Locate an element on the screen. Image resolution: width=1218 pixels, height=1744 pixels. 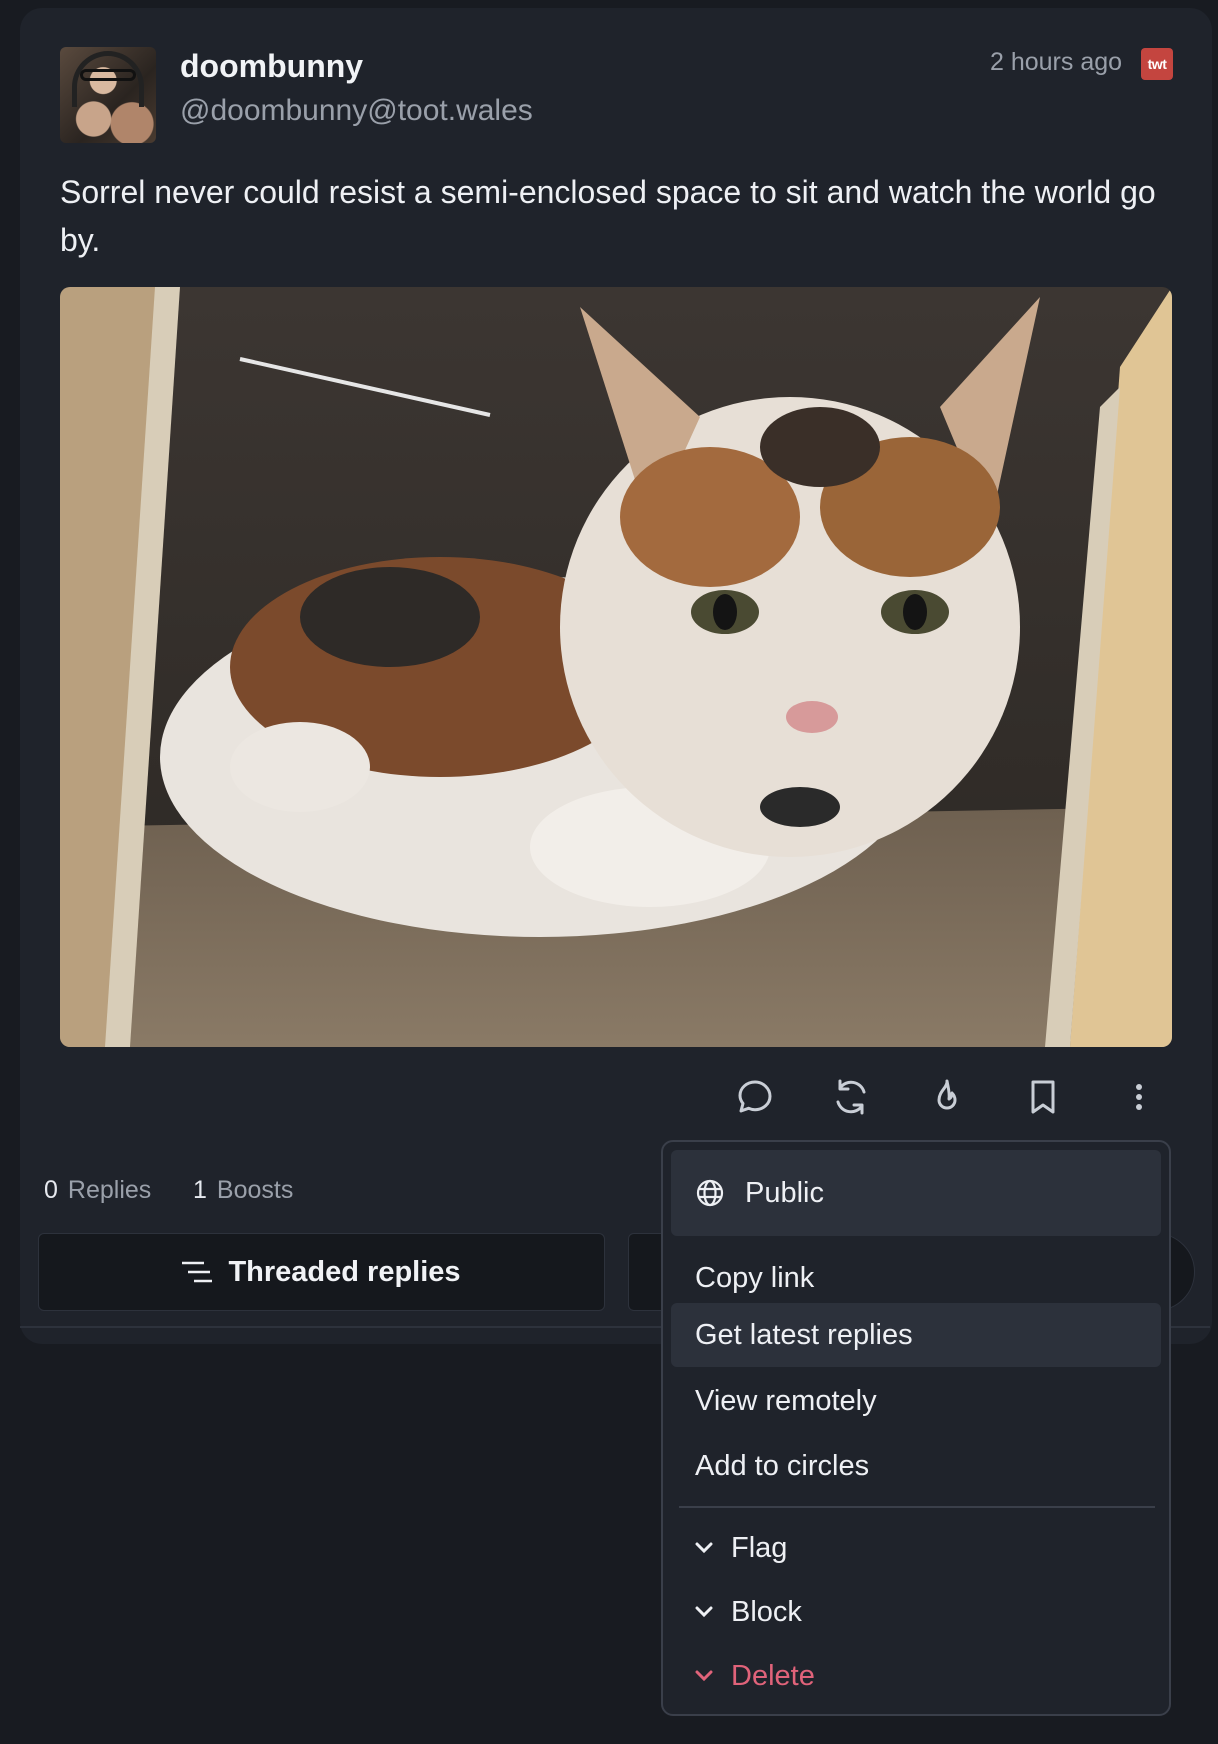
menu-delete: Delete is located at coordinates (916, 1676).